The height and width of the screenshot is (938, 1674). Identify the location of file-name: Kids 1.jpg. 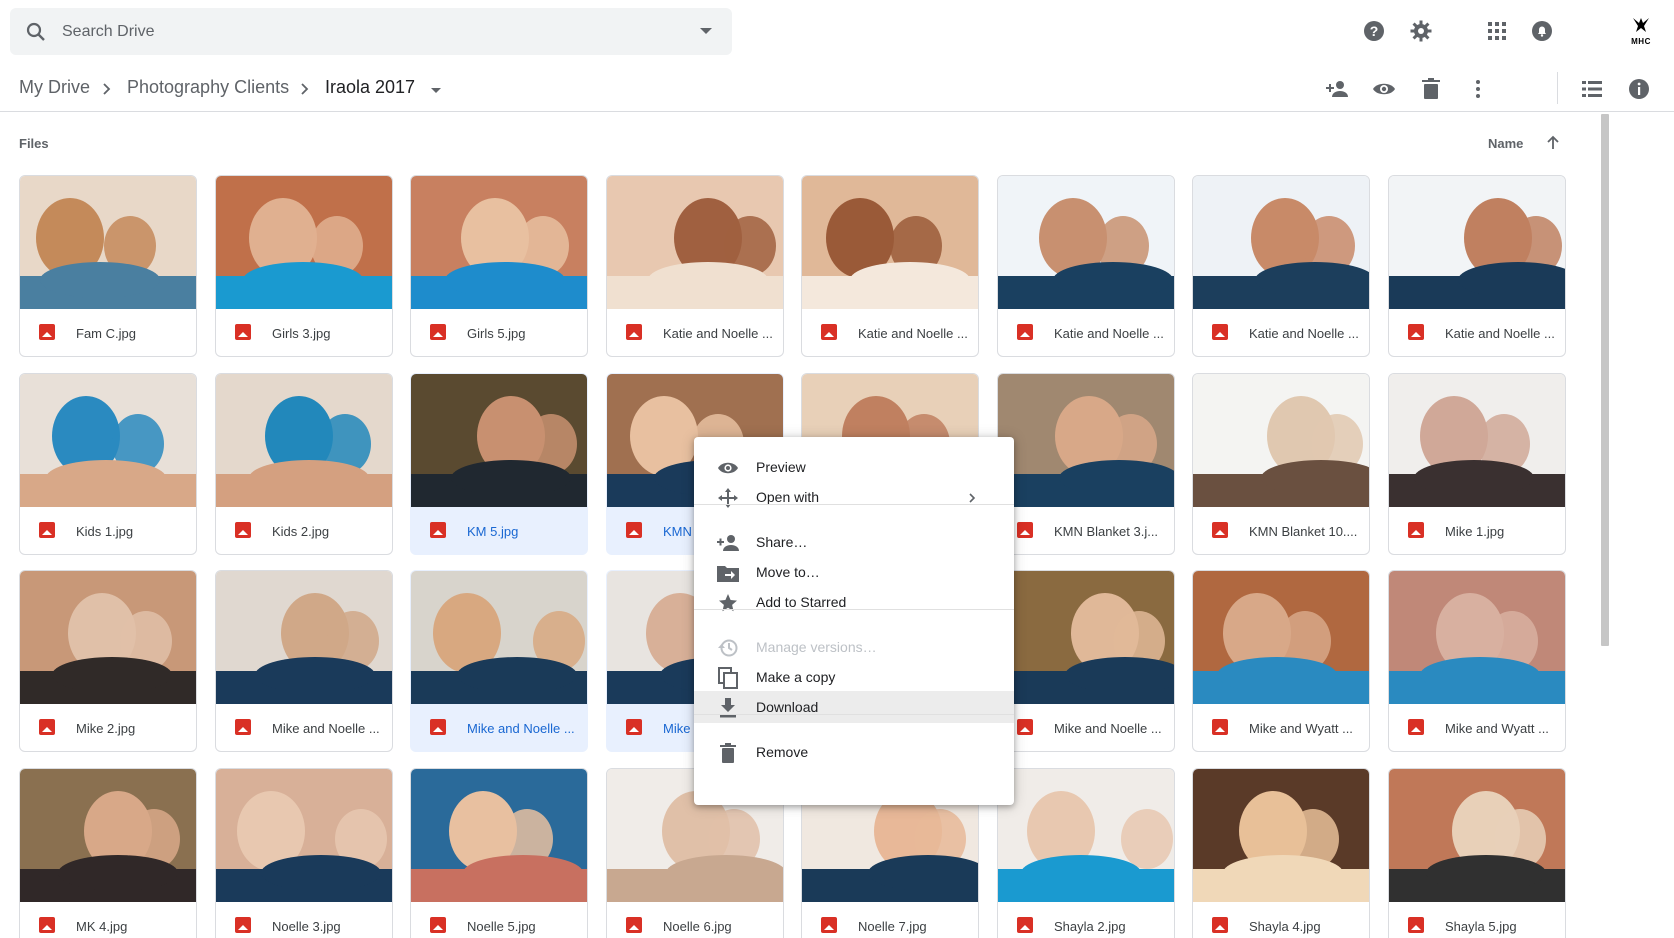
(105, 531).